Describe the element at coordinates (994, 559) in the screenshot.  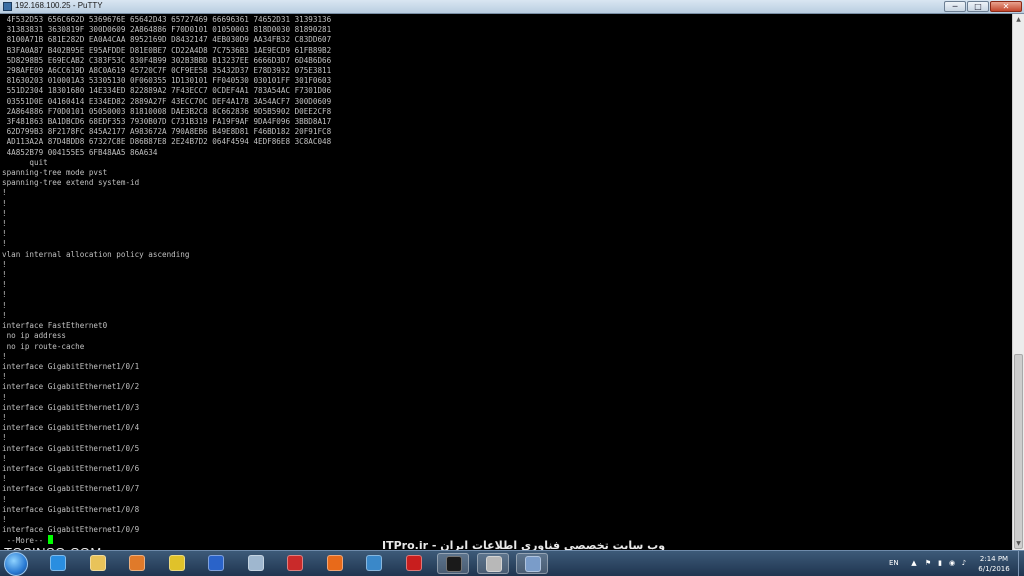
I see `clock-time: 2:14 PM` at that location.